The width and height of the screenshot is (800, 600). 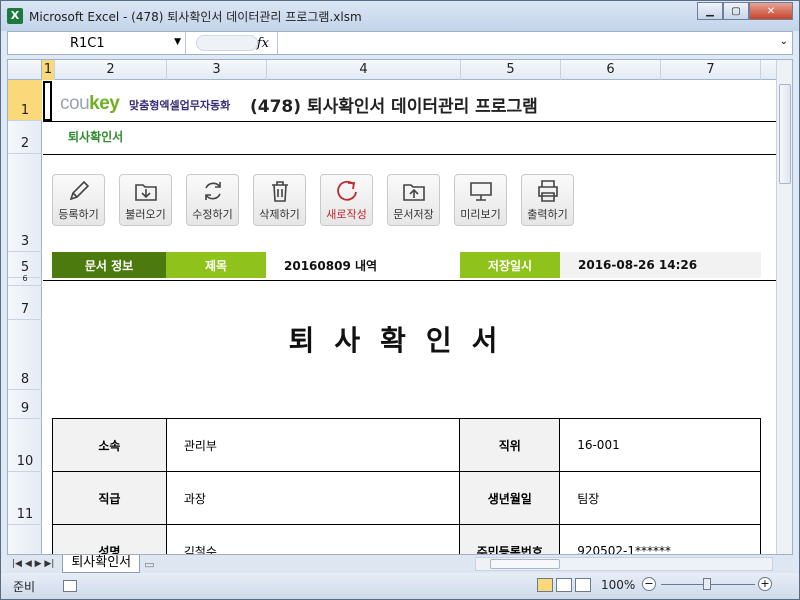 I want to click on field-value: 김철수, so click(x=313, y=539).